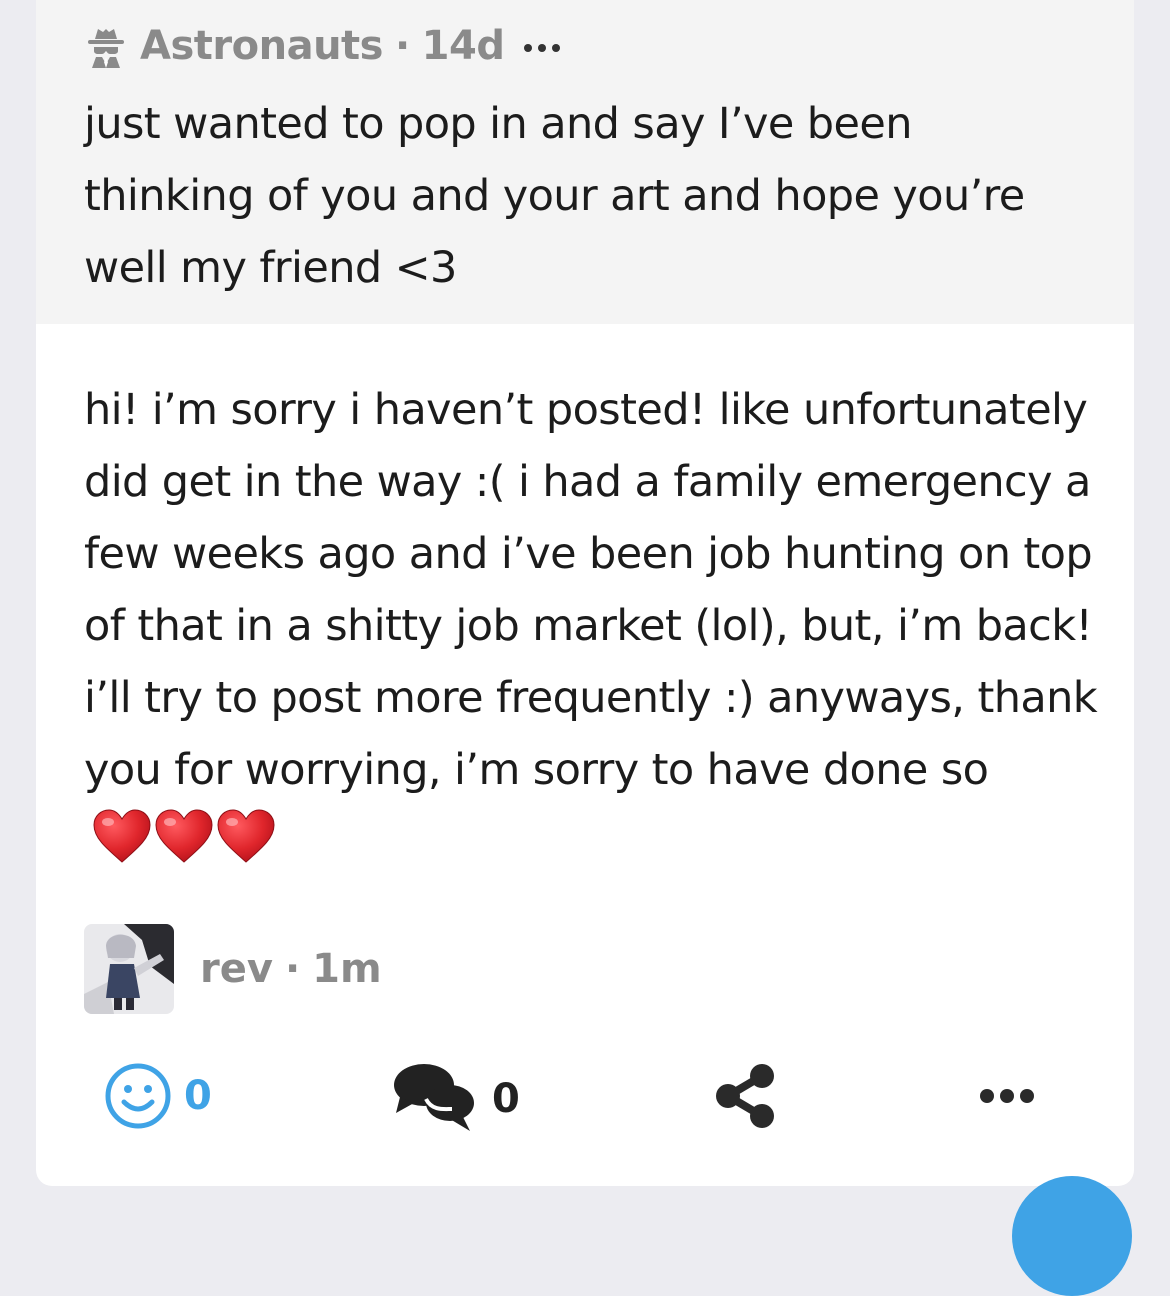  I want to click on floating-action-button, so click(1072, 1236).